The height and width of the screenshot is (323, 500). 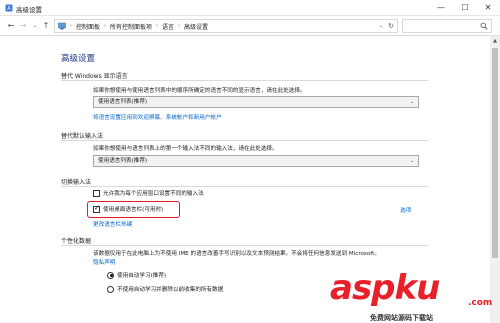 What do you see at coordinates (131, 26) in the screenshot?
I see `breadcrumb-all-items: 所有控制面板项` at bounding box center [131, 26].